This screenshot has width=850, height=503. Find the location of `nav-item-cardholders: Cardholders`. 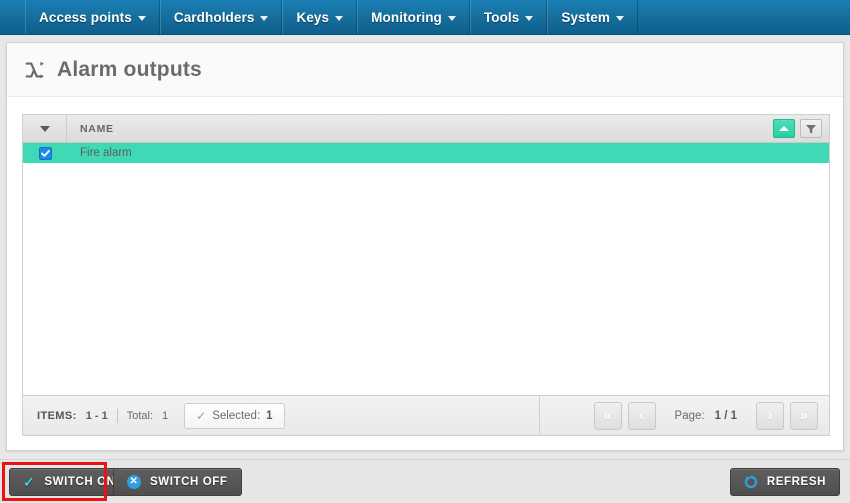

nav-item-cardholders: Cardholders is located at coordinates (221, 17).